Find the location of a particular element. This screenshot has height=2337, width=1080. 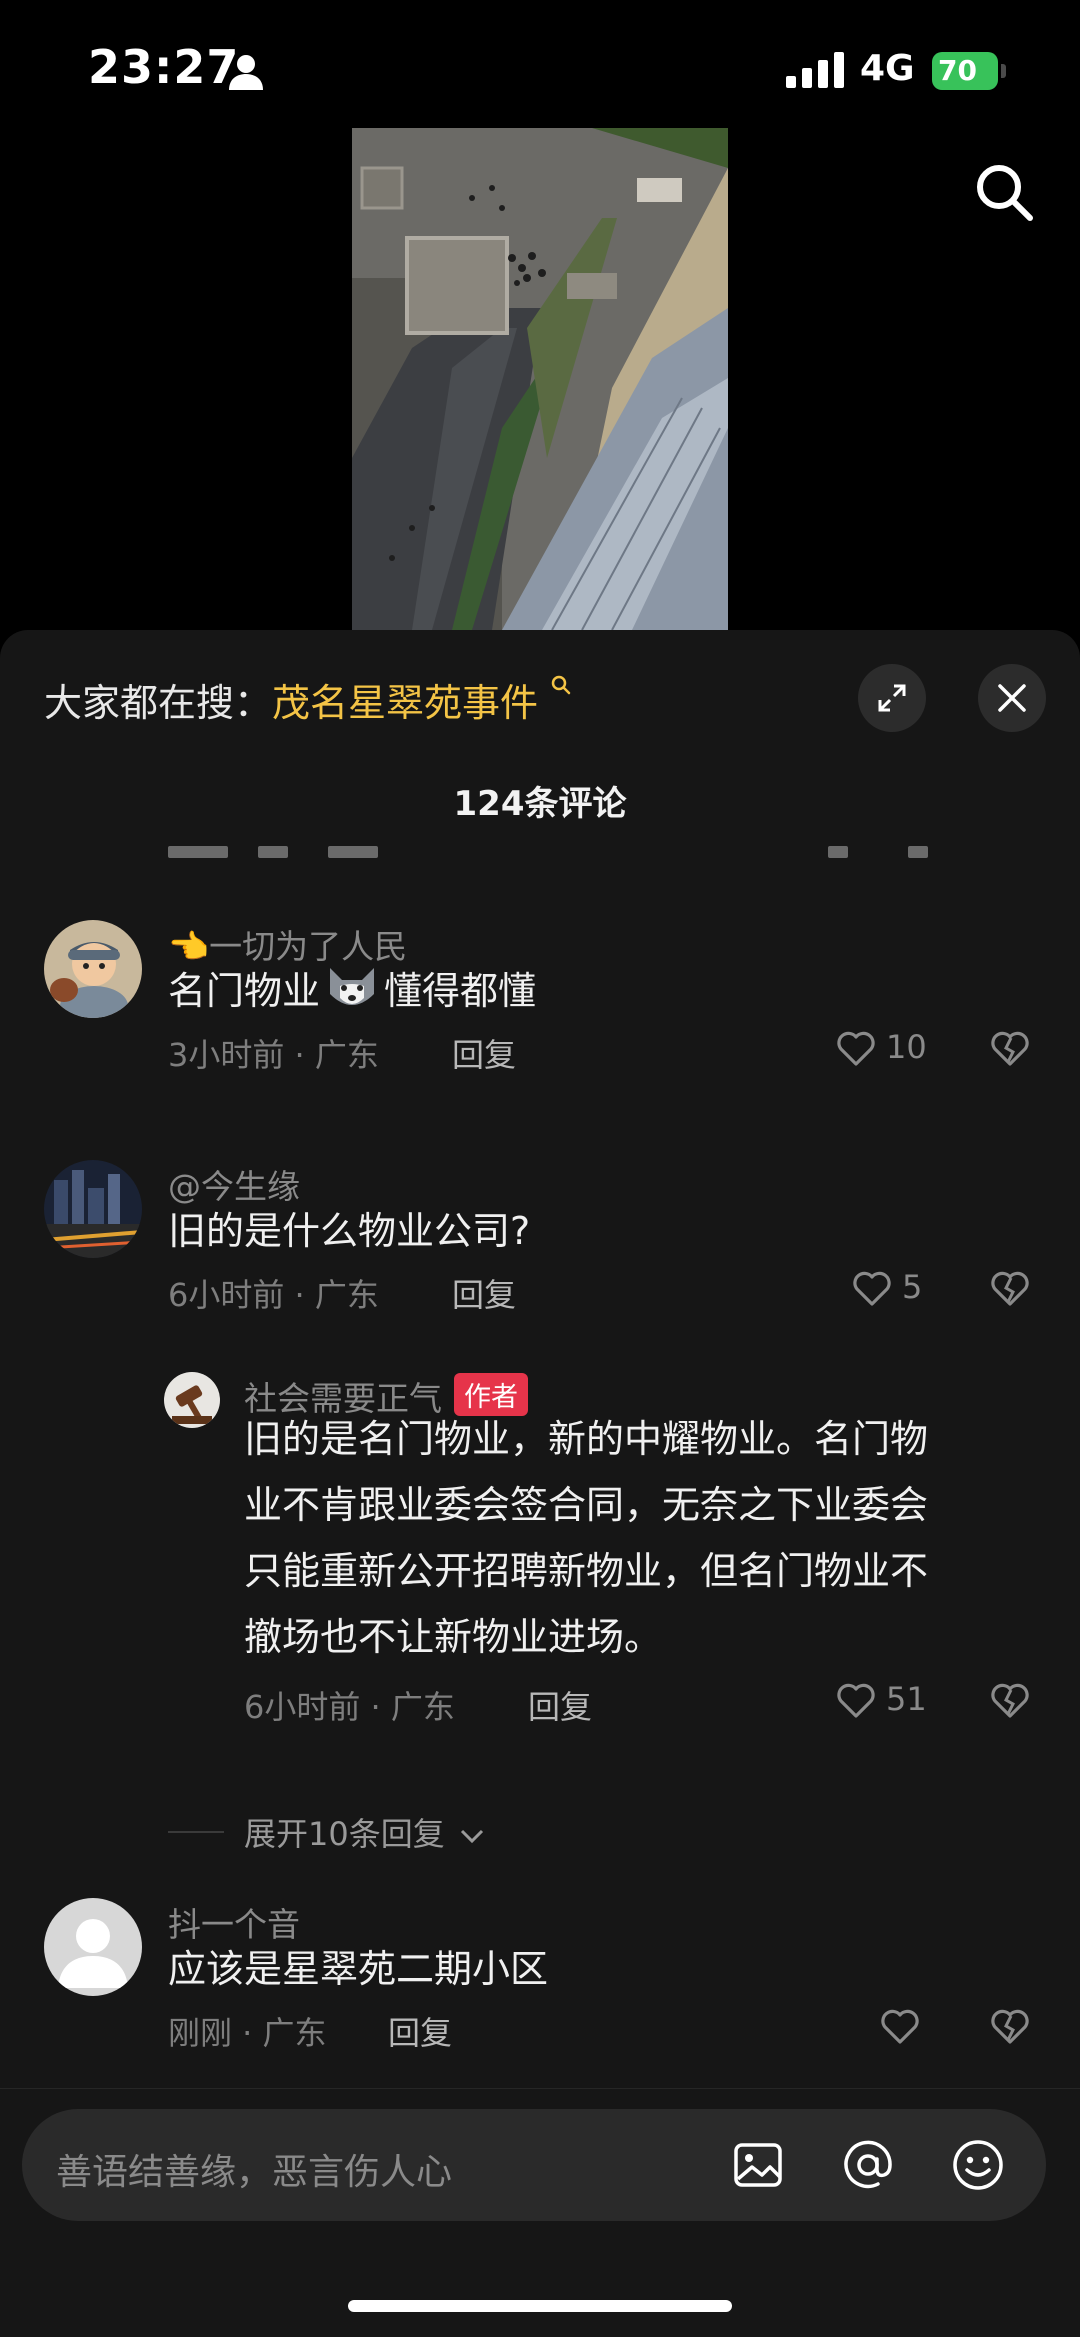

at-icon is located at coordinates (868, 2165).